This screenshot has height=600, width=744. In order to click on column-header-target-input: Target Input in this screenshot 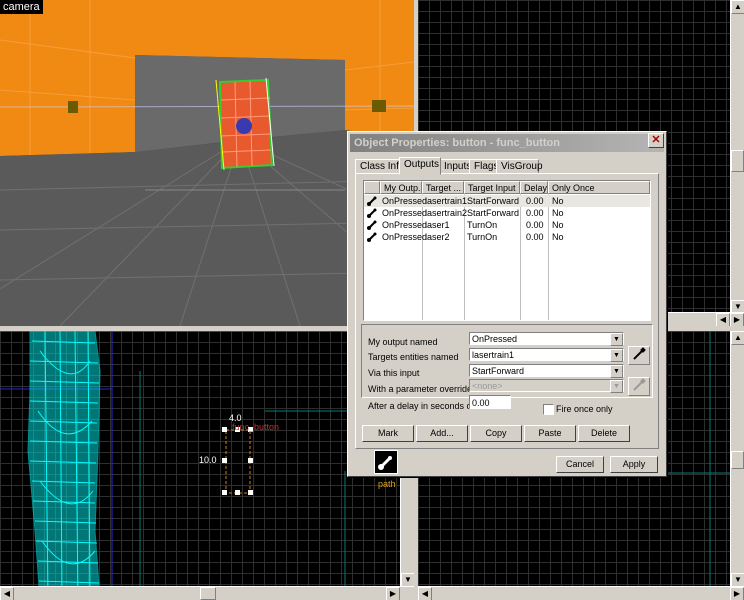, I will do `click(492, 187)`.